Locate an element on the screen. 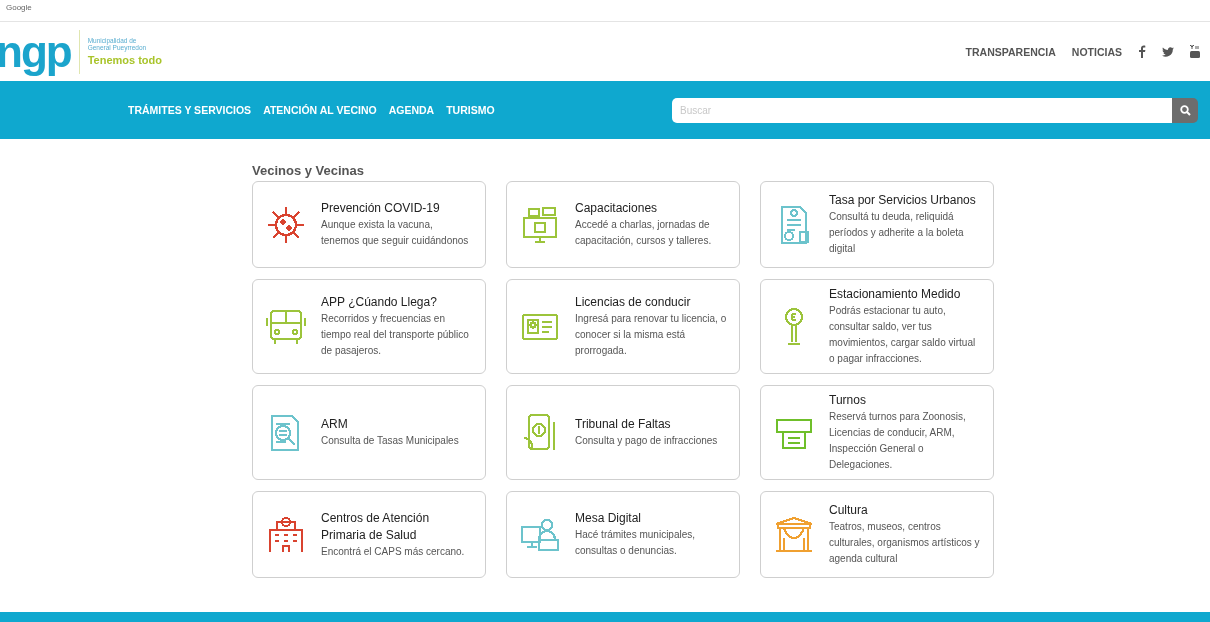  card-title: Capacitaciones is located at coordinates (617, 208).